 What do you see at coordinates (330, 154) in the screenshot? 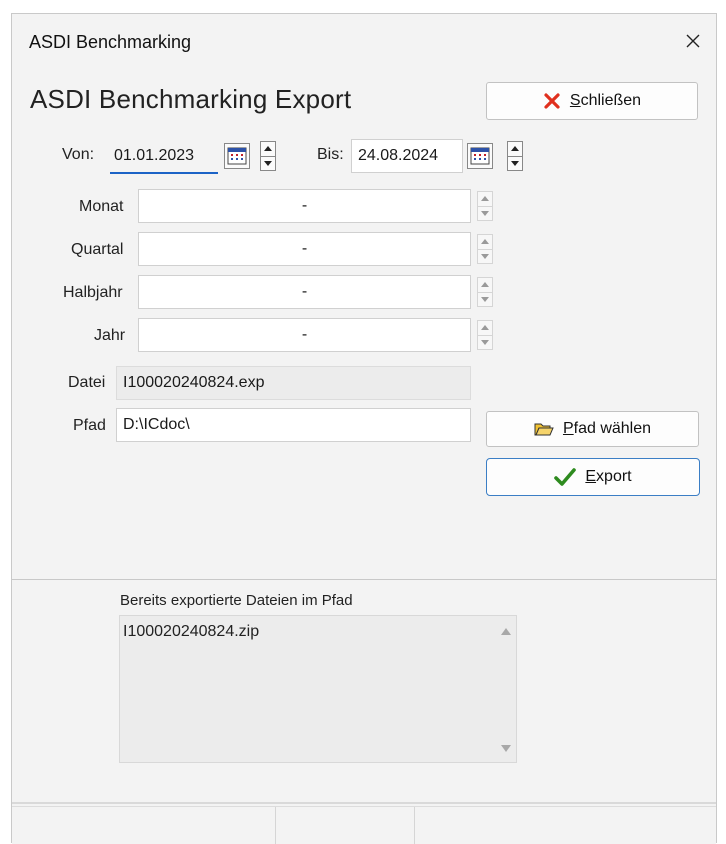
I see `to-label: Bis:` at bounding box center [330, 154].